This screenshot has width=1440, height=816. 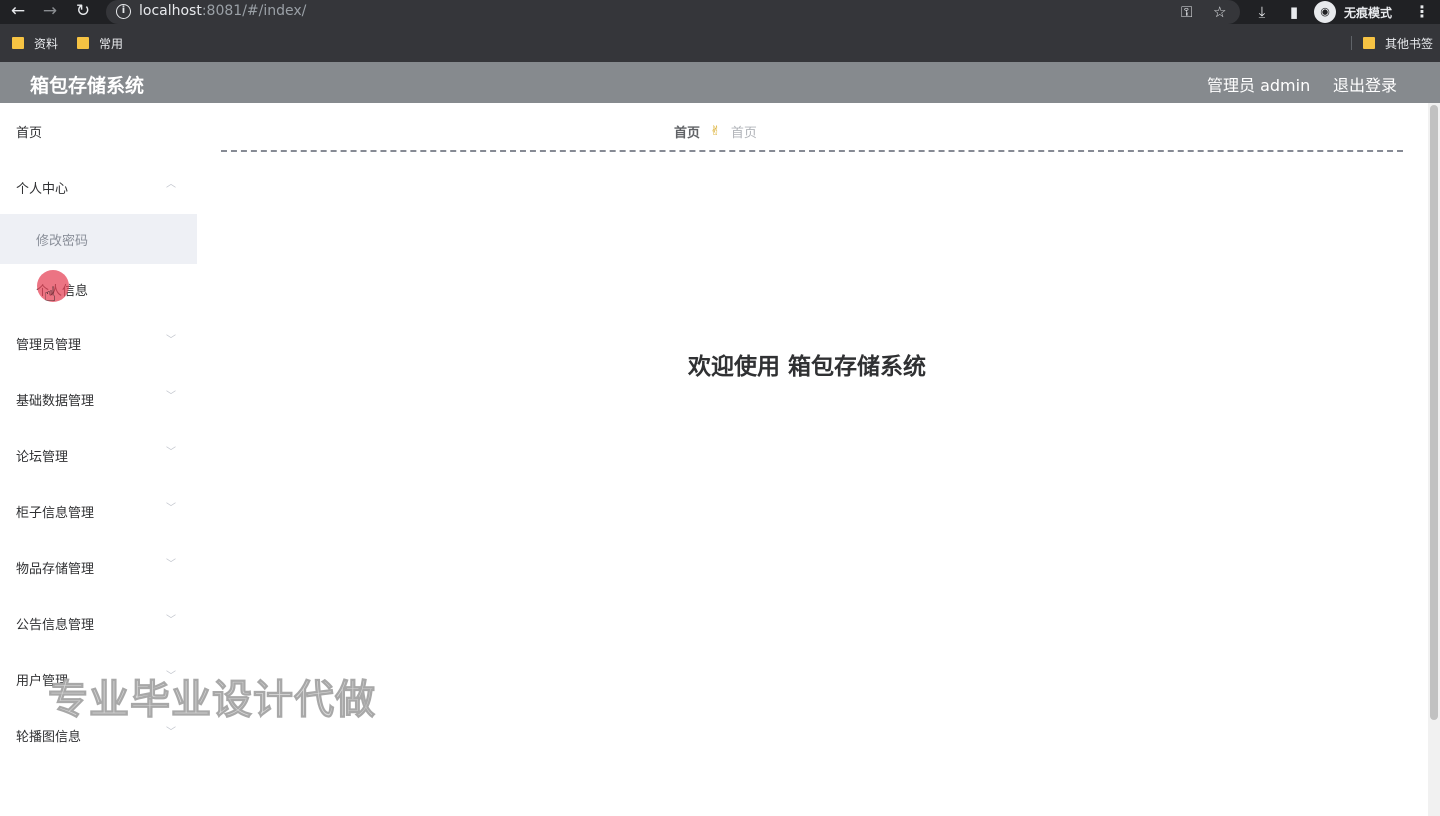 What do you see at coordinates (720, 43) in the screenshot?
I see `bookmarks-bar: 资料 常用 其他书签` at bounding box center [720, 43].